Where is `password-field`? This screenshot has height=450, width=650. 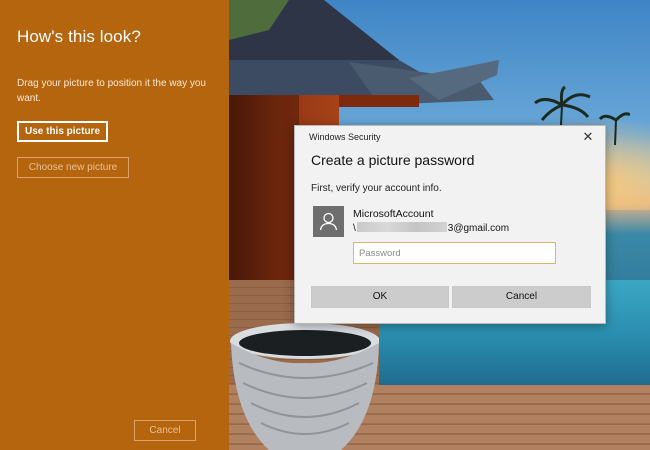
password-field is located at coordinates (454, 253).